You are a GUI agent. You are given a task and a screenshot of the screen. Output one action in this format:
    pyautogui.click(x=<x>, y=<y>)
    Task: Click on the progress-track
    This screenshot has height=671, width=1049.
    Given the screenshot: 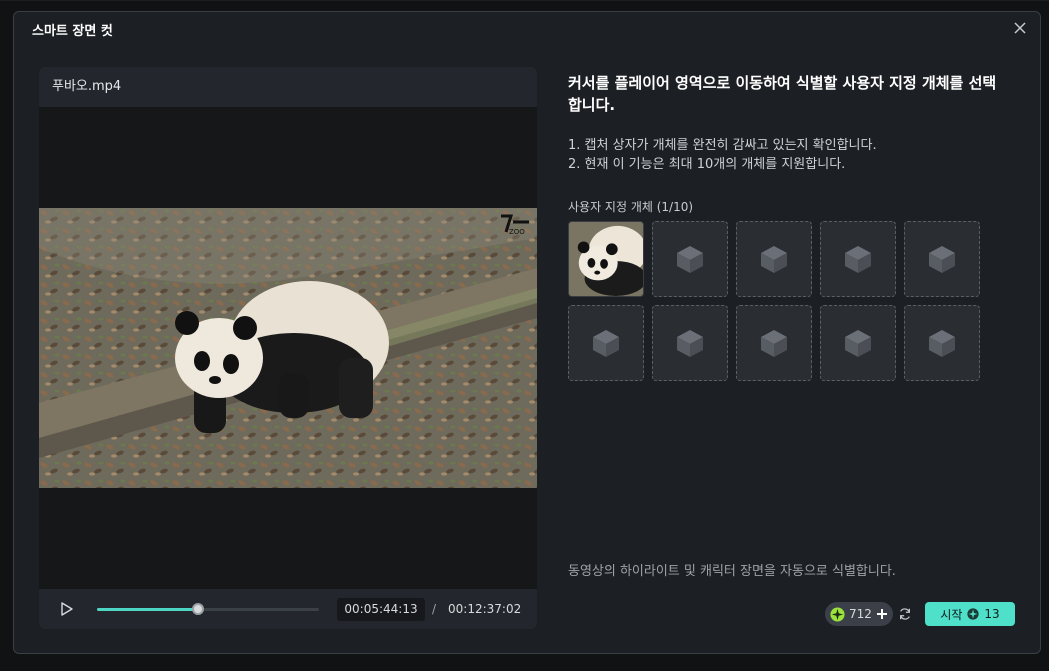 What is the action you would take?
    pyautogui.click(x=208, y=609)
    